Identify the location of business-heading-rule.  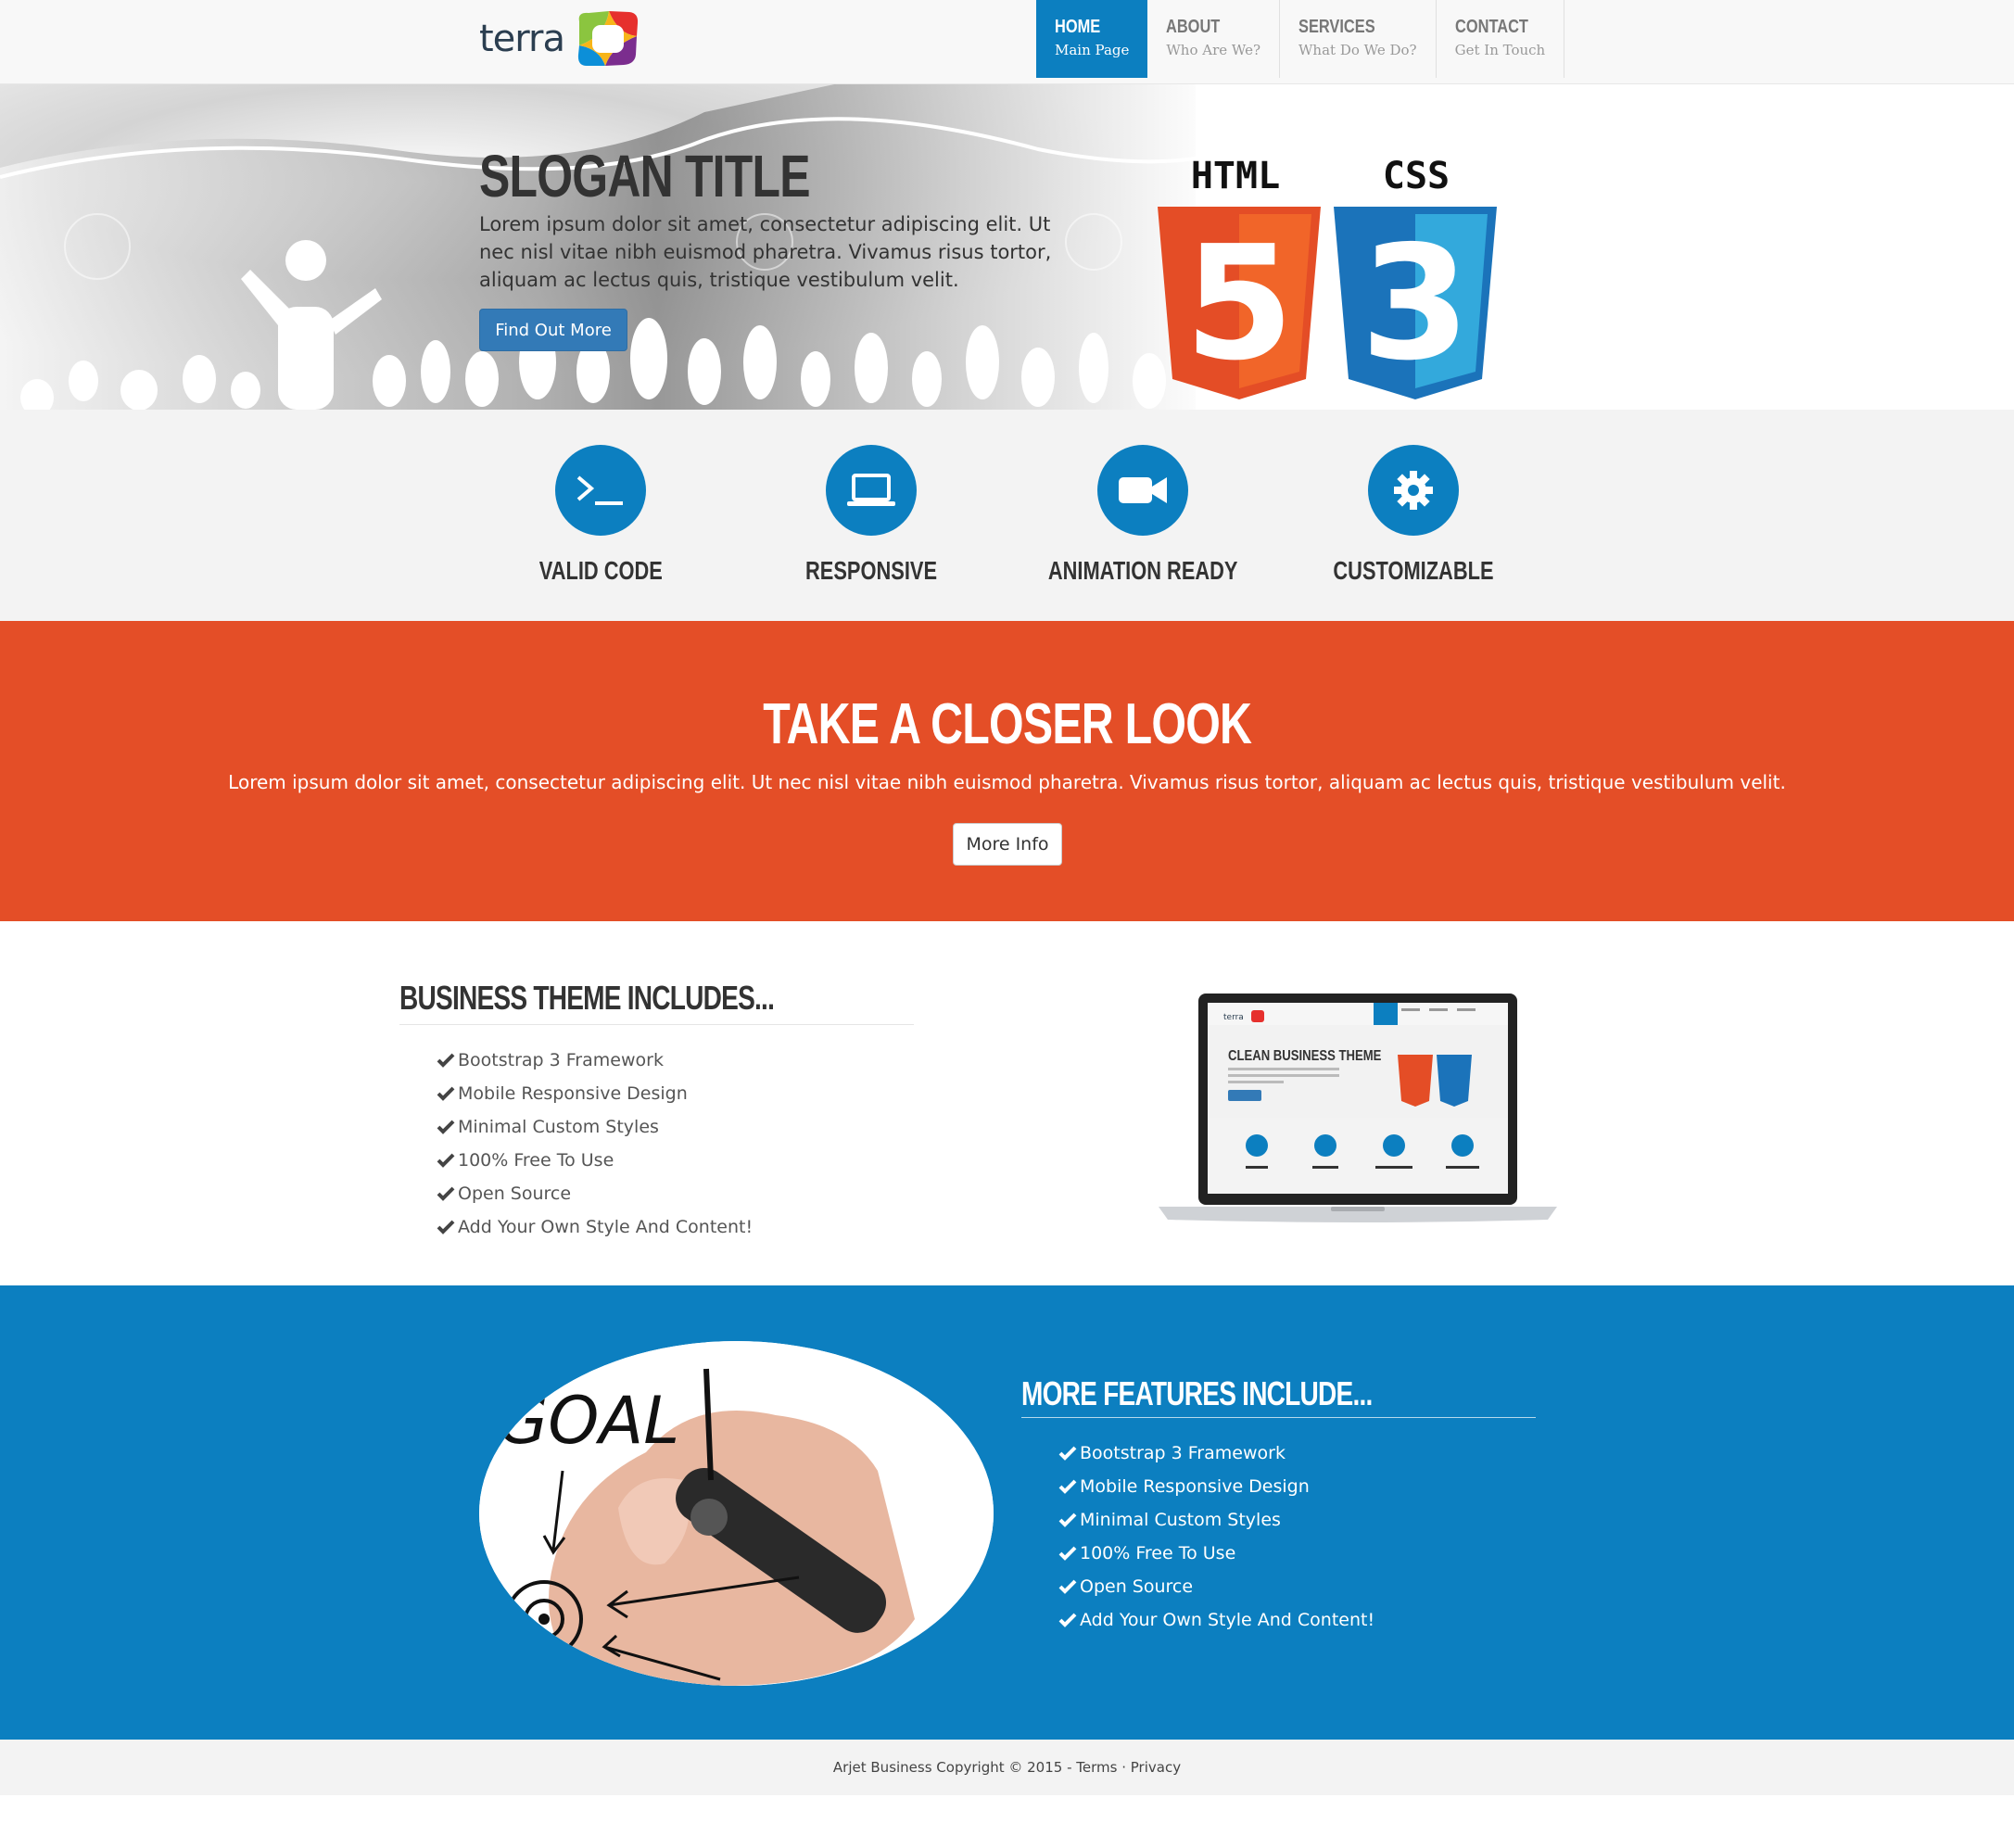
(656, 1024).